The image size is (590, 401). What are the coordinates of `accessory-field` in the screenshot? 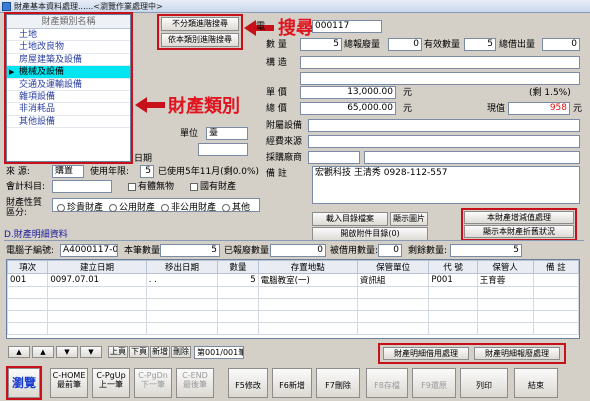 It's located at (444, 125).